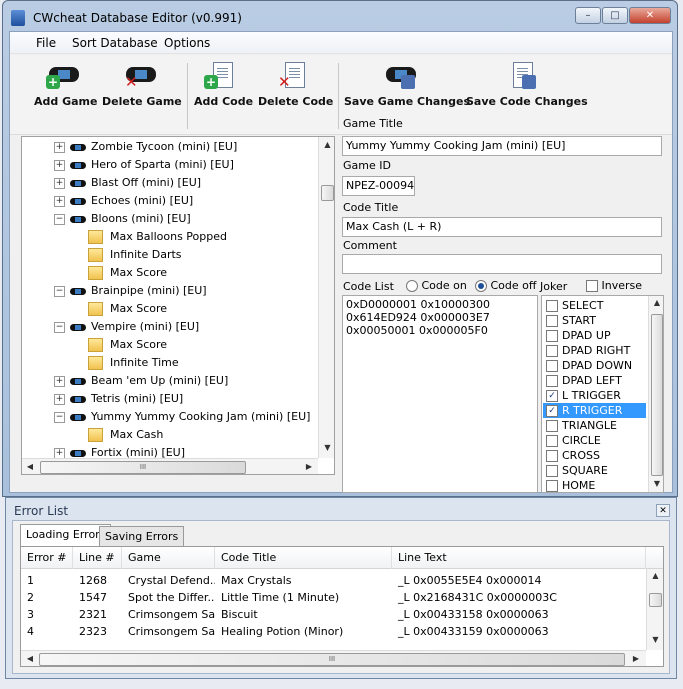 The height and width of the screenshot is (689, 683). Describe the element at coordinates (66, 535) in the screenshot. I see `tab-loading-errors: Loading Errors` at that location.